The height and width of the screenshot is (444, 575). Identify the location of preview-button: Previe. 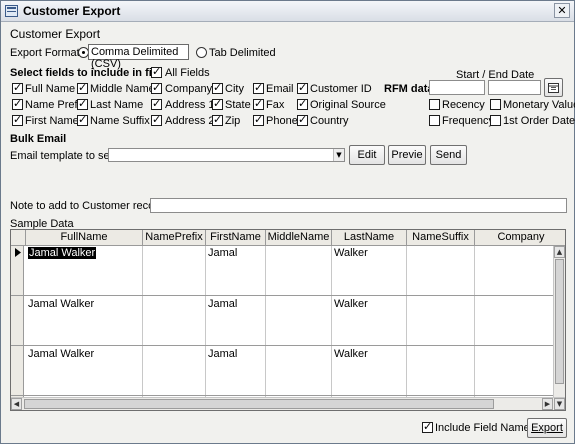
(407, 155).